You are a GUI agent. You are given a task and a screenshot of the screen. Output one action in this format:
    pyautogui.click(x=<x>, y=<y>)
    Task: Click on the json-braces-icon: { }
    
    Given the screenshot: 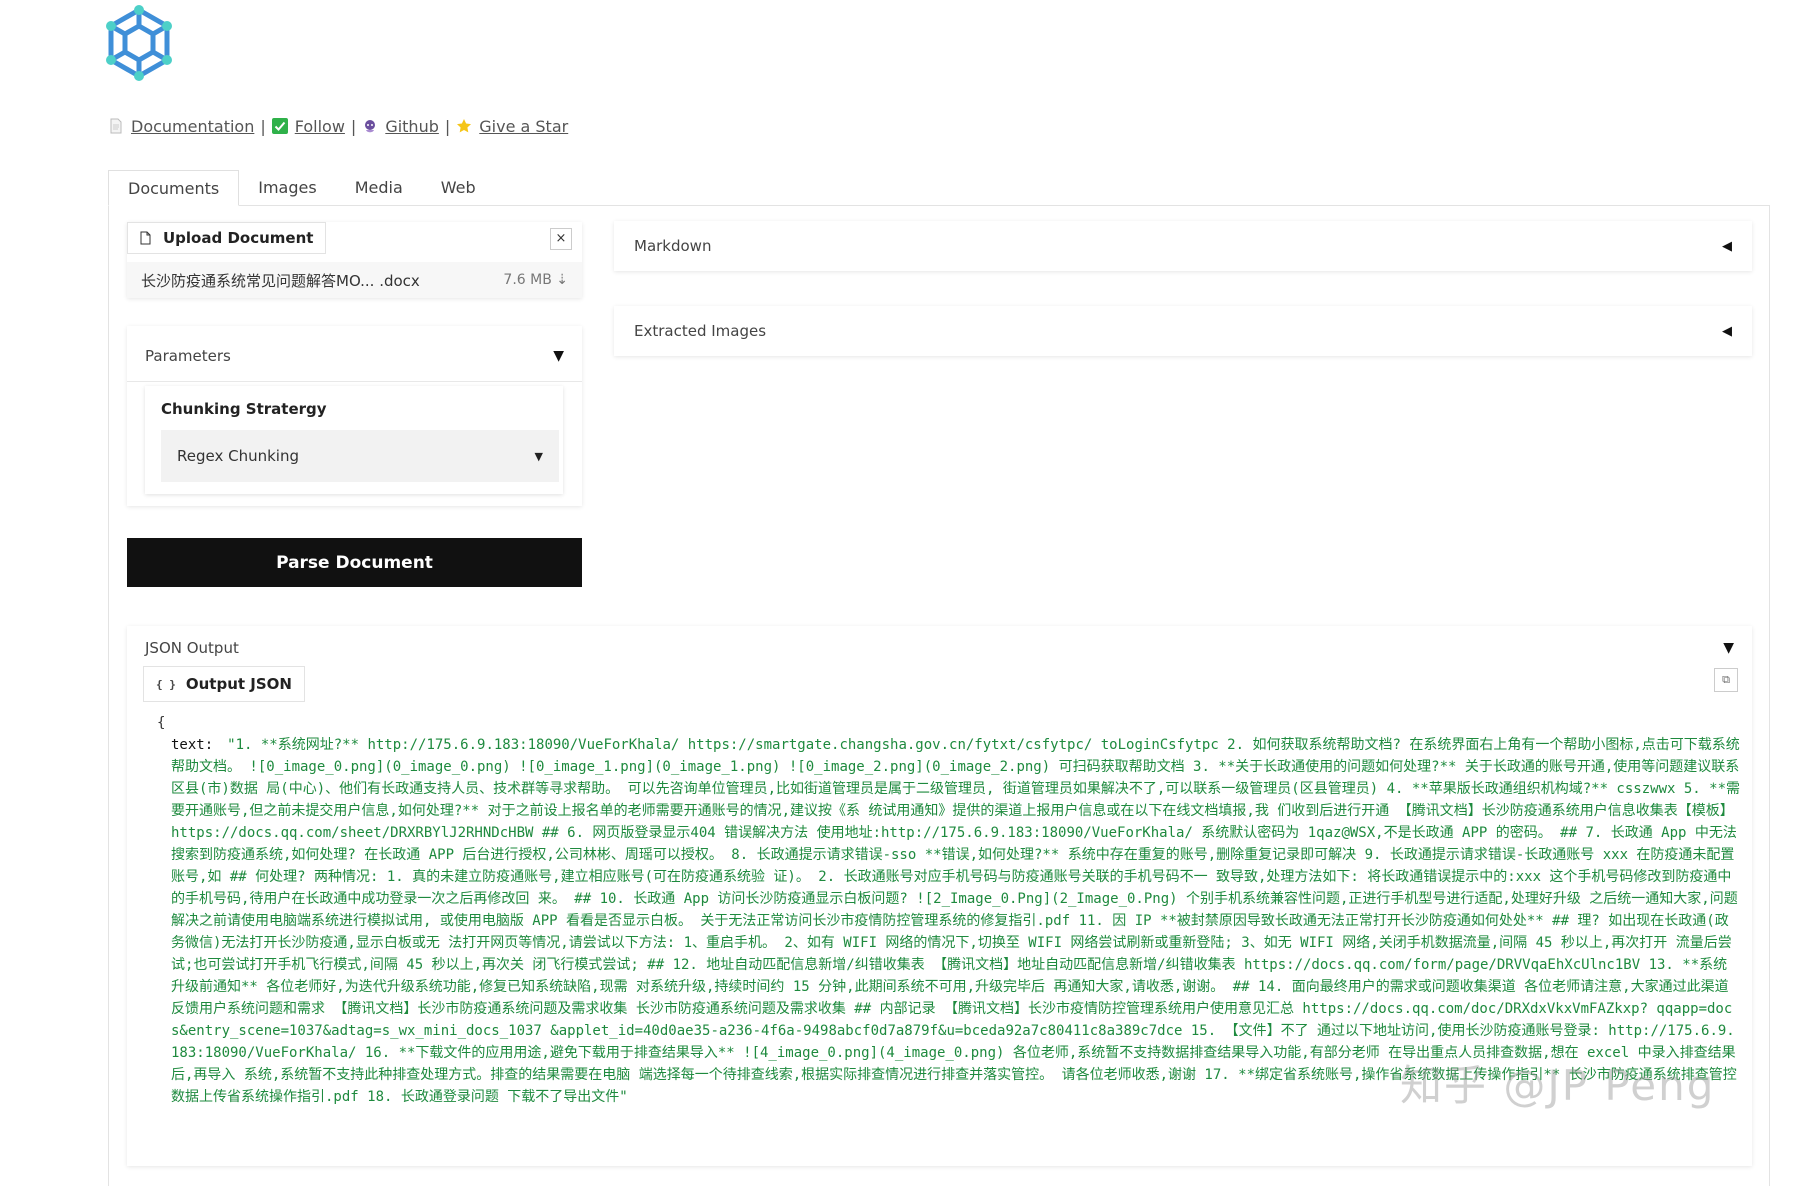 What is the action you would take?
    pyautogui.click(x=166, y=684)
    